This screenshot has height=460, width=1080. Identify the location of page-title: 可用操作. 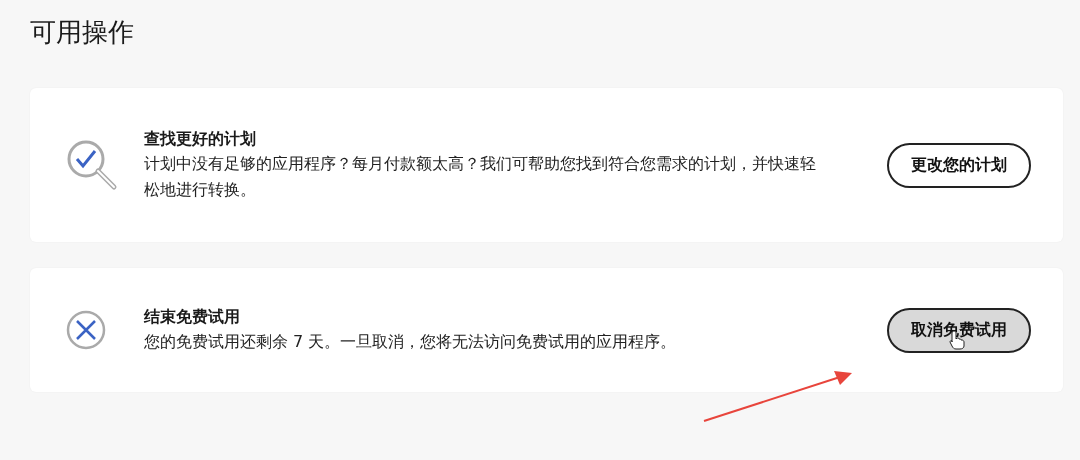
(82, 32).